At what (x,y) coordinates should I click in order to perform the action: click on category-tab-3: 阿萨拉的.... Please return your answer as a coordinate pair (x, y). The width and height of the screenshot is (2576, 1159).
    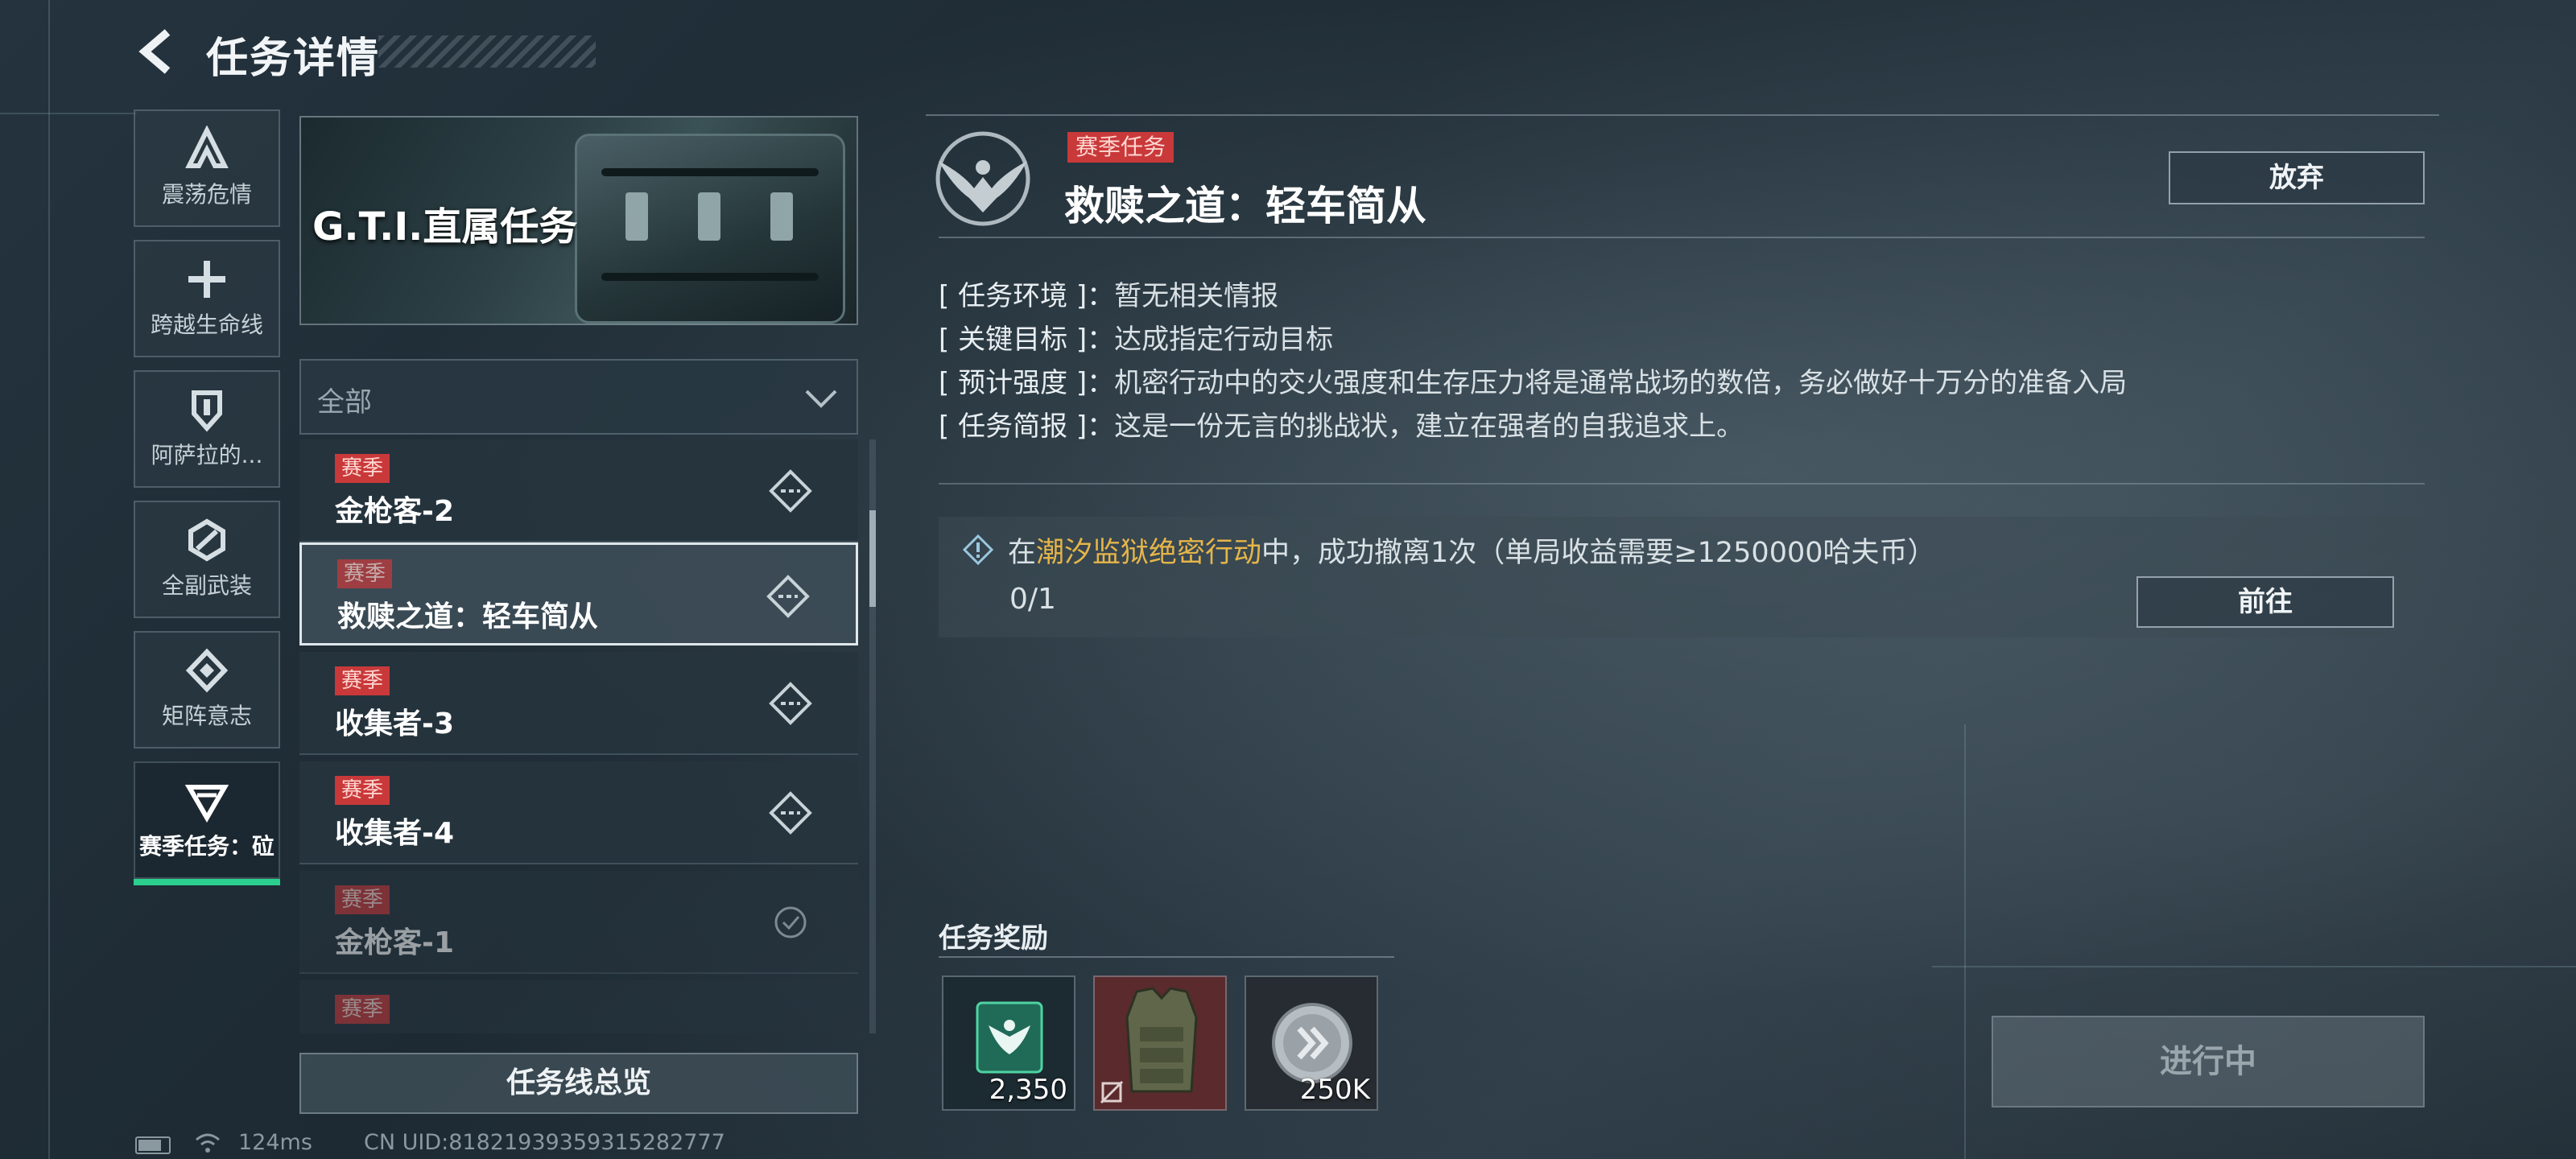
    Looking at the image, I should click on (207, 429).